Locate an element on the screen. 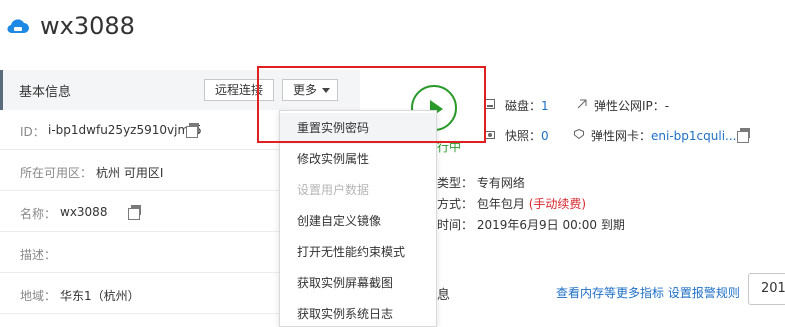 The image size is (785, 327). billing-line: 方式： 包年包月 (手动续费) is located at coordinates (511, 203).